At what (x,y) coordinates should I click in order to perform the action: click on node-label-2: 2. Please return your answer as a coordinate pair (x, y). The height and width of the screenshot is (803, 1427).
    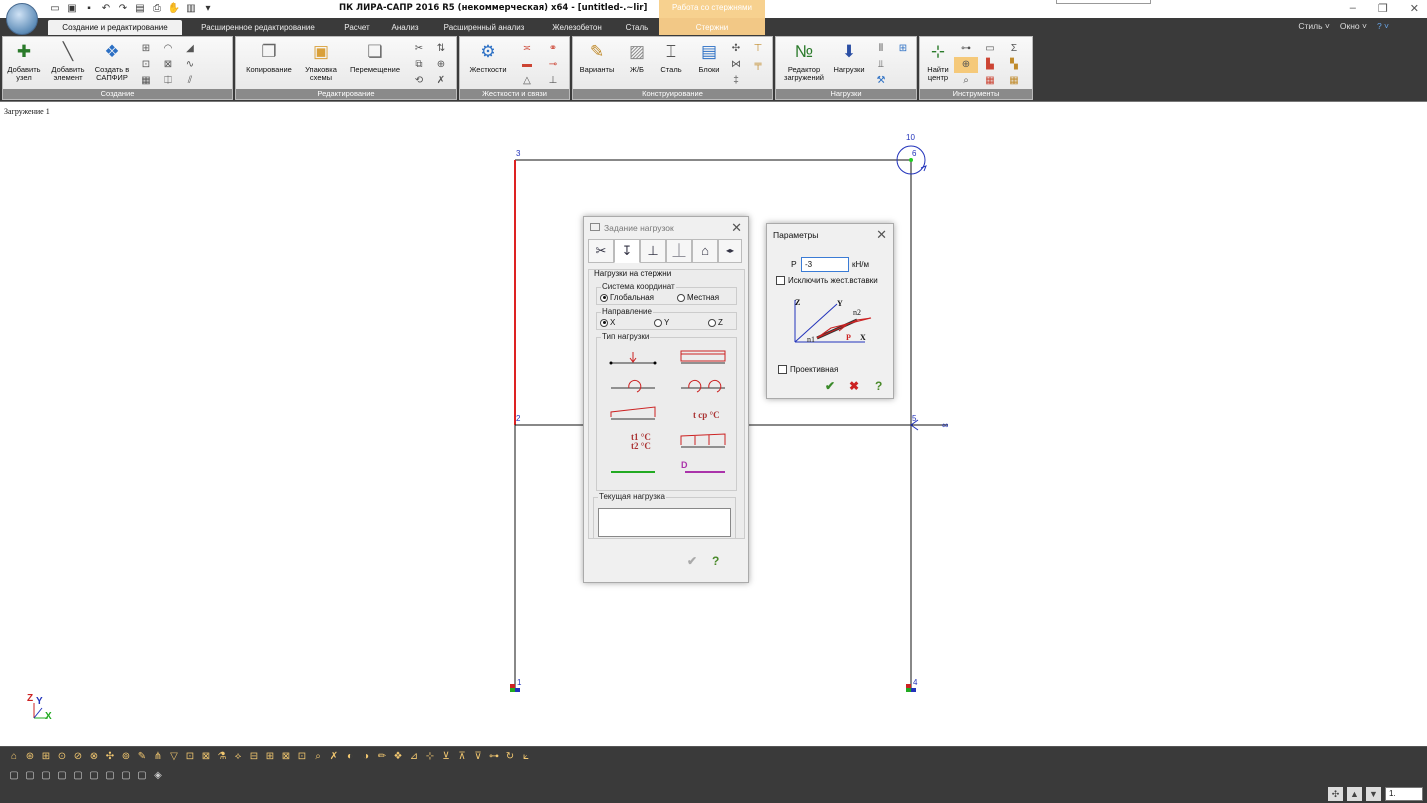
    Looking at the image, I should click on (518, 418).